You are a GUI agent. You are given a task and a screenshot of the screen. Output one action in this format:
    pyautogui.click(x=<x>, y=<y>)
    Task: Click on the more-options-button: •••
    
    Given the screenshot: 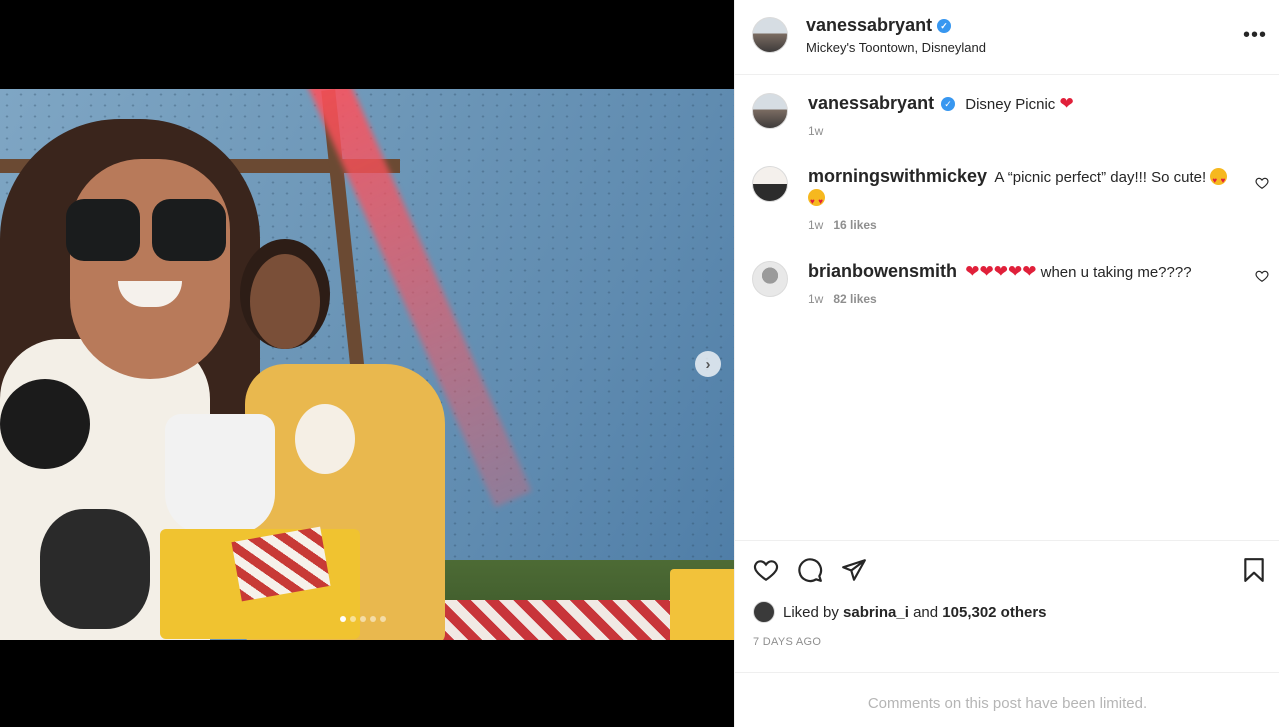 What is the action you would take?
    pyautogui.click(x=1255, y=35)
    